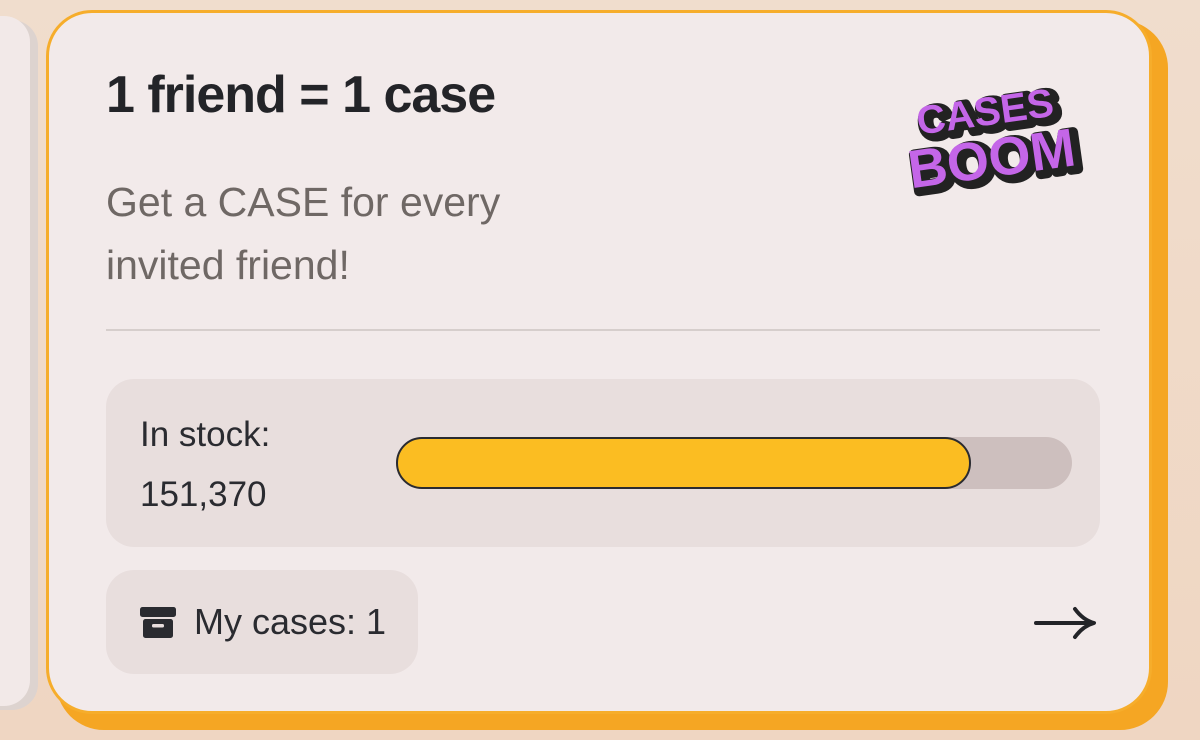 The width and height of the screenshot is (1200, 740). I want to click on stock-progress-bar, so click(734, 463).